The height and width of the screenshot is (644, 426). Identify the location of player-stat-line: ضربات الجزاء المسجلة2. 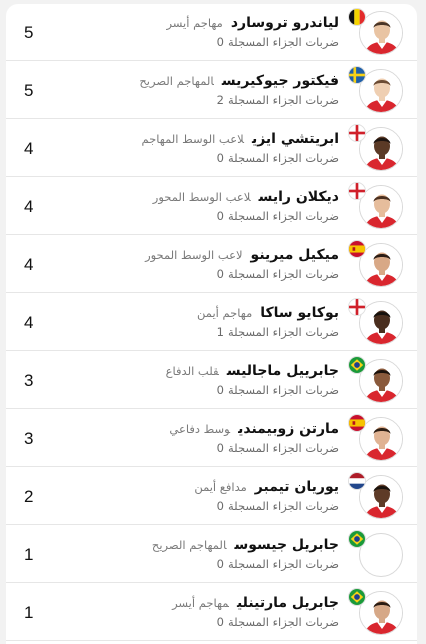
(278, 100).